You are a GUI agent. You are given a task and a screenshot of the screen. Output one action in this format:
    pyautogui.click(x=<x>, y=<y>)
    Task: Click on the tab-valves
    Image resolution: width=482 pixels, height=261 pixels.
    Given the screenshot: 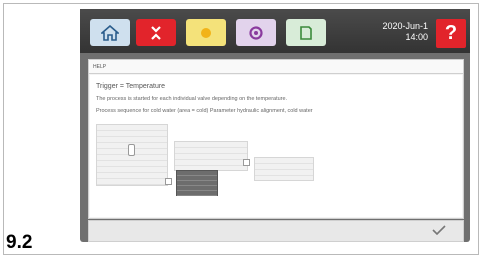 What is the action you would take?
    pyautogui.click(x=156, y=32)
    